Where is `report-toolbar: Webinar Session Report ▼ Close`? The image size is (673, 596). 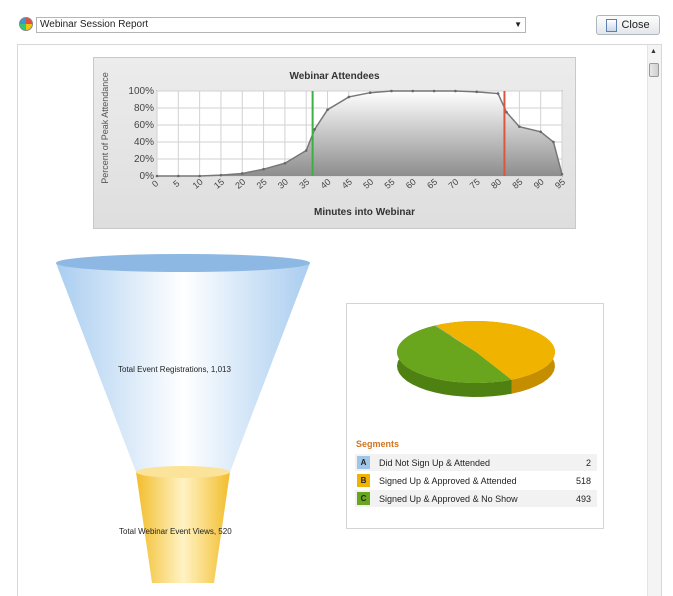 report-toolbar: Webinar Session Report ▼ Close is located at coordinates (336, 22).